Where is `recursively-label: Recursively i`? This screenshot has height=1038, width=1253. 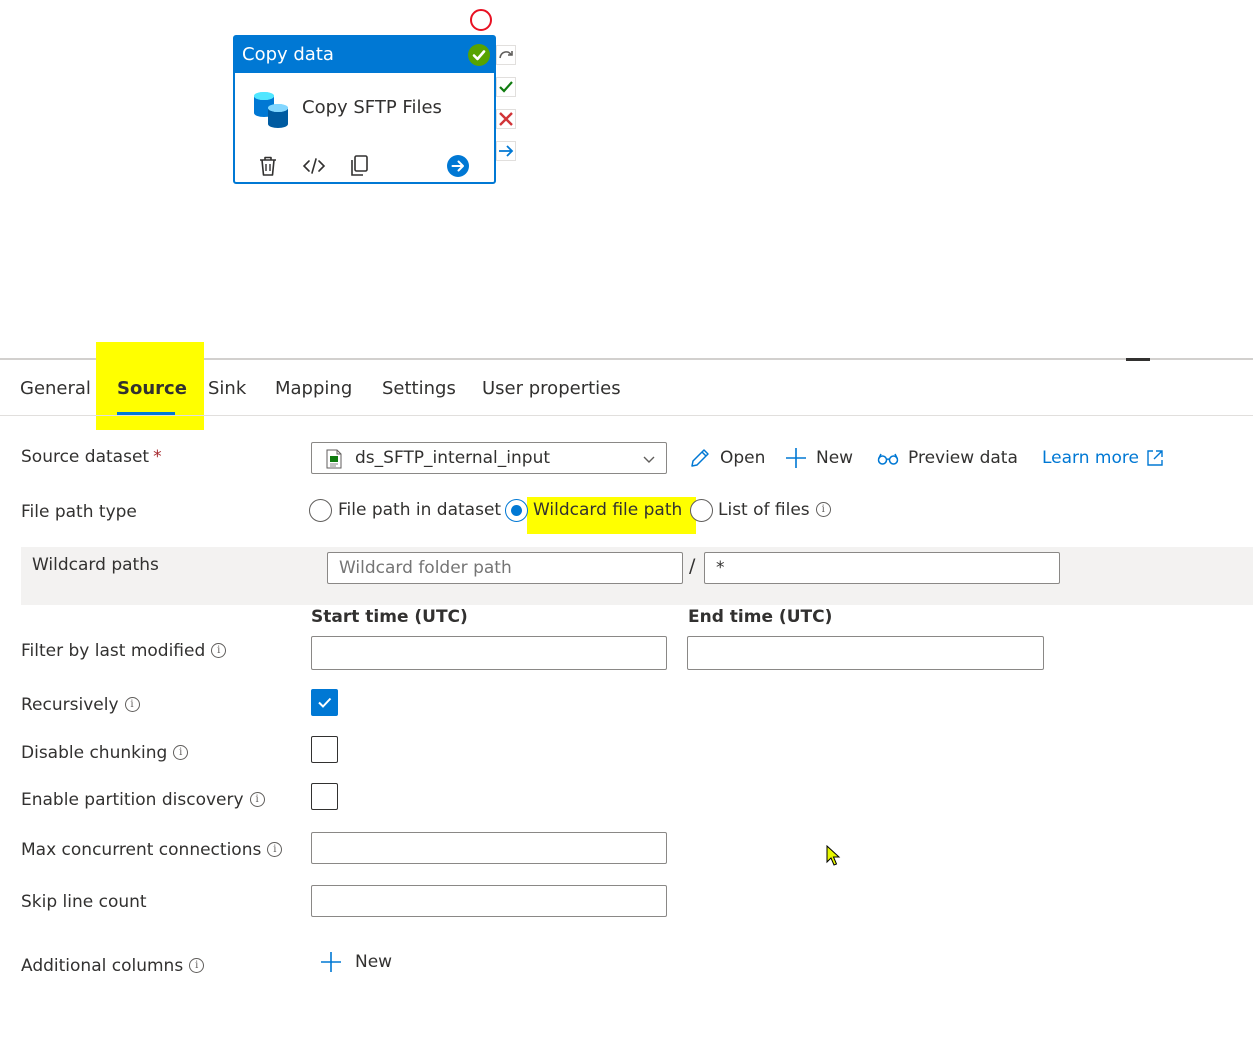 recursively-label: Recursively i is located at coordinates (80, 705).